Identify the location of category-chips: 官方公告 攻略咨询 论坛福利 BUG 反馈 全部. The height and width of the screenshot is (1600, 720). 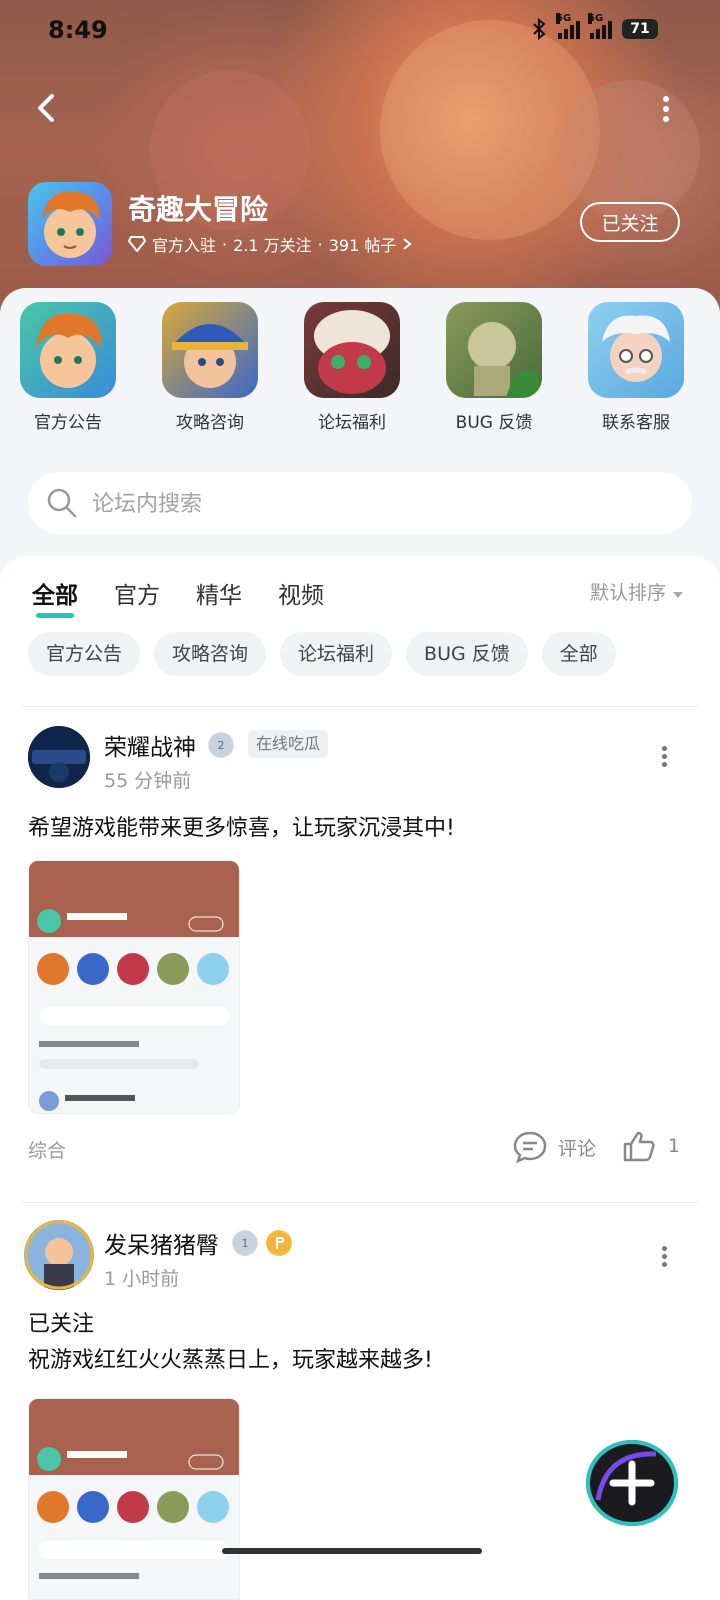
(322, 654).